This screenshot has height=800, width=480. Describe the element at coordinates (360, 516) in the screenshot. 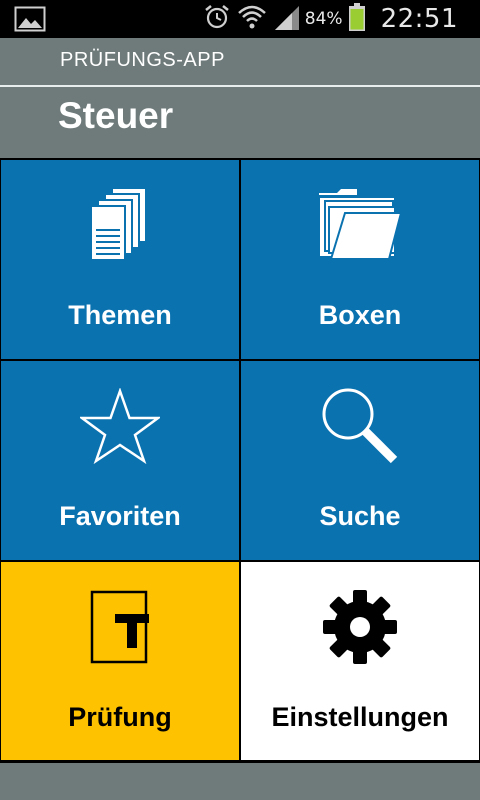

I see `tile-label-suche: Suche` at that location.